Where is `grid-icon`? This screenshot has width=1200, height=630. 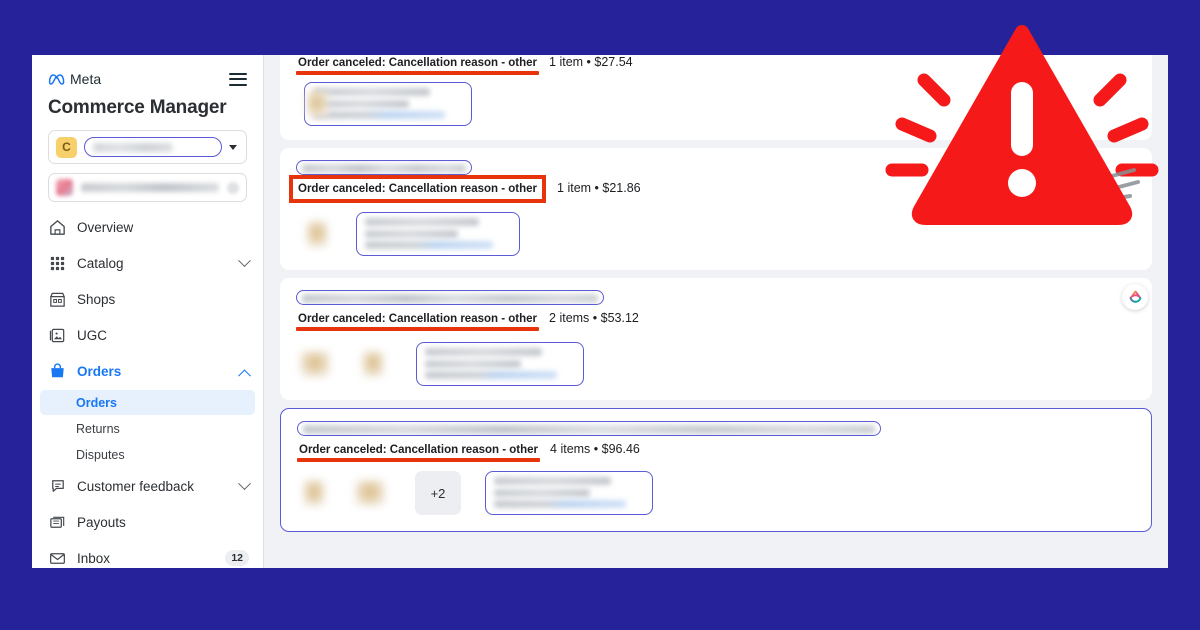
grid-icon is located at coordinates (57, 263).